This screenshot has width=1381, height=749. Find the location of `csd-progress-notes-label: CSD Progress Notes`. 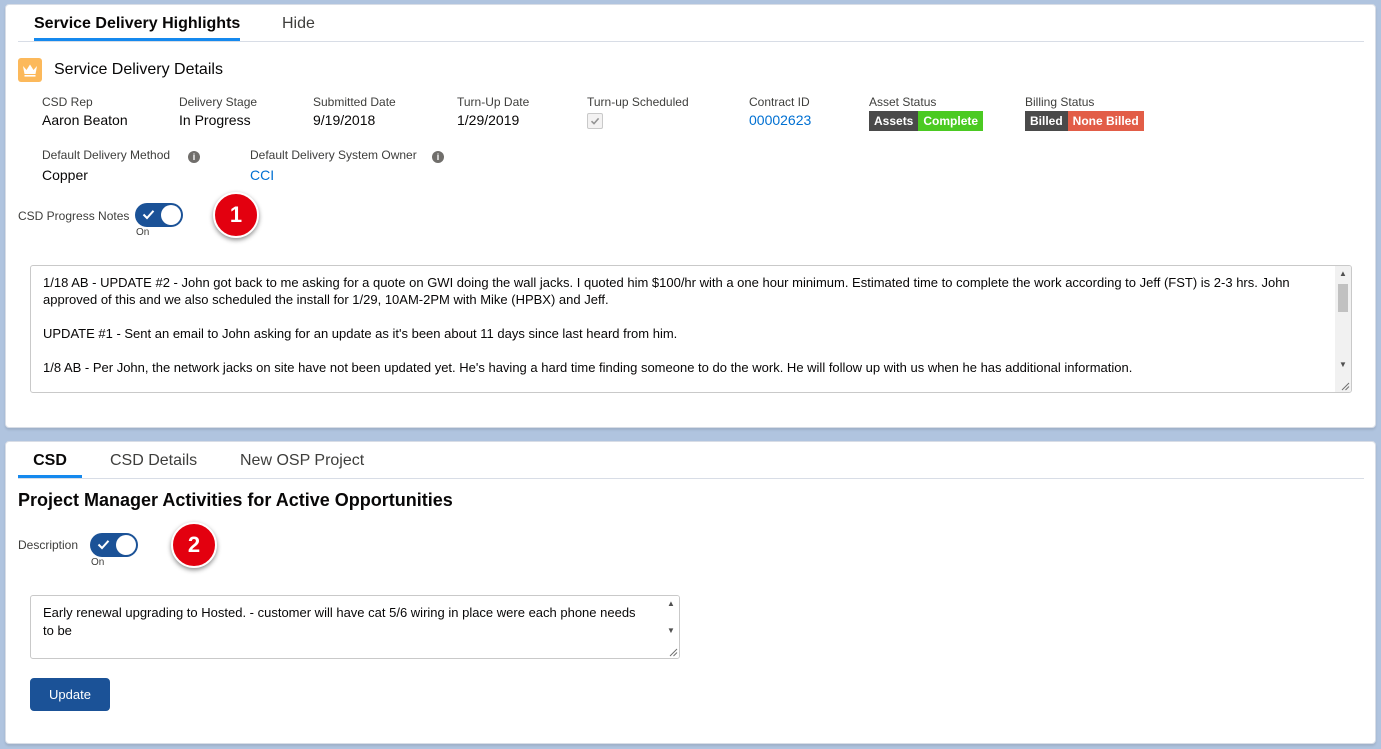

csd-progress-notes-label: CSD Progress Notes is located at coordinates (74, 216).